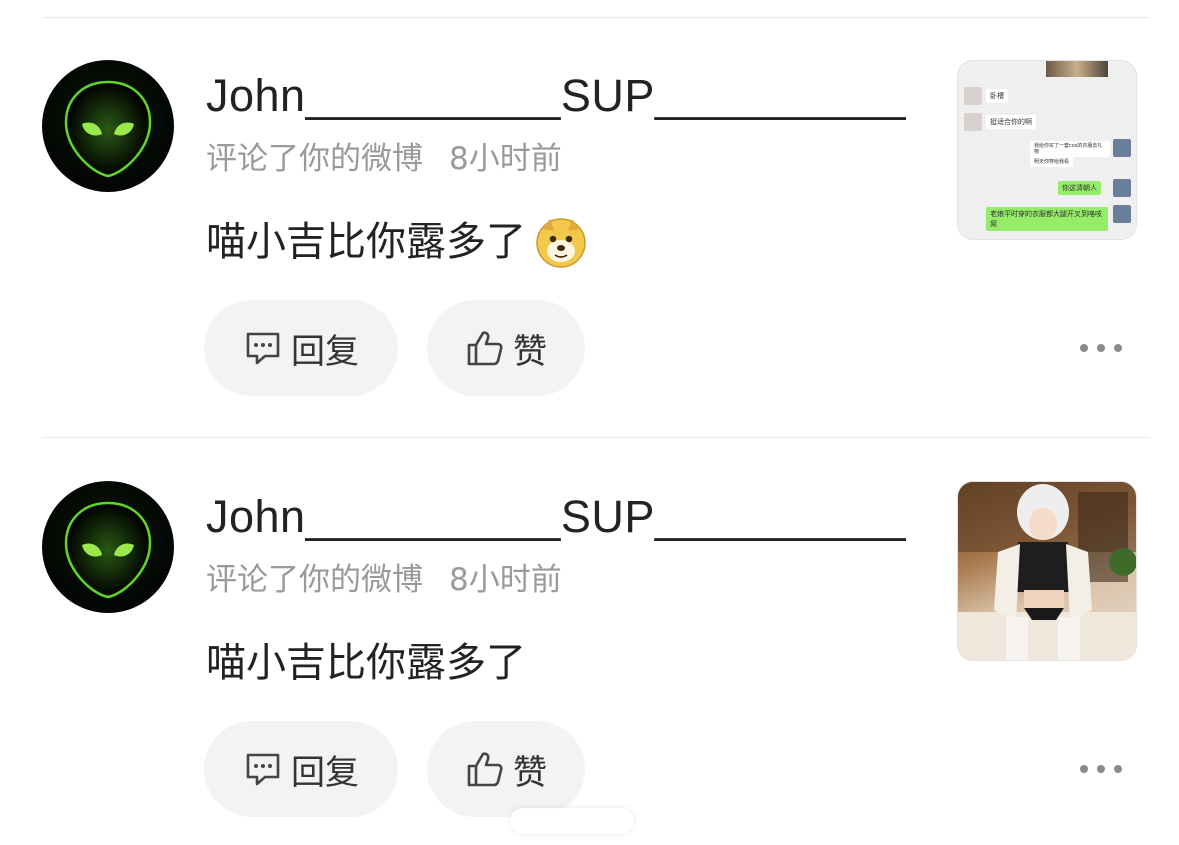 The height and width of the screenshot is (845, 1179). I want to click on chat-bubble: 我给你买了一套cos的衣服去礼物, so click(1070, 149).